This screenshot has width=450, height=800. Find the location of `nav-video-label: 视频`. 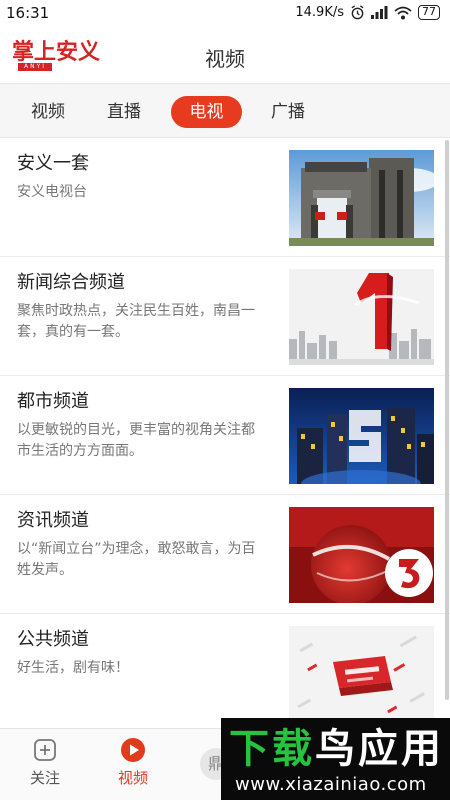

nav-video-label: 视频 is located at coordinates (132, 778).